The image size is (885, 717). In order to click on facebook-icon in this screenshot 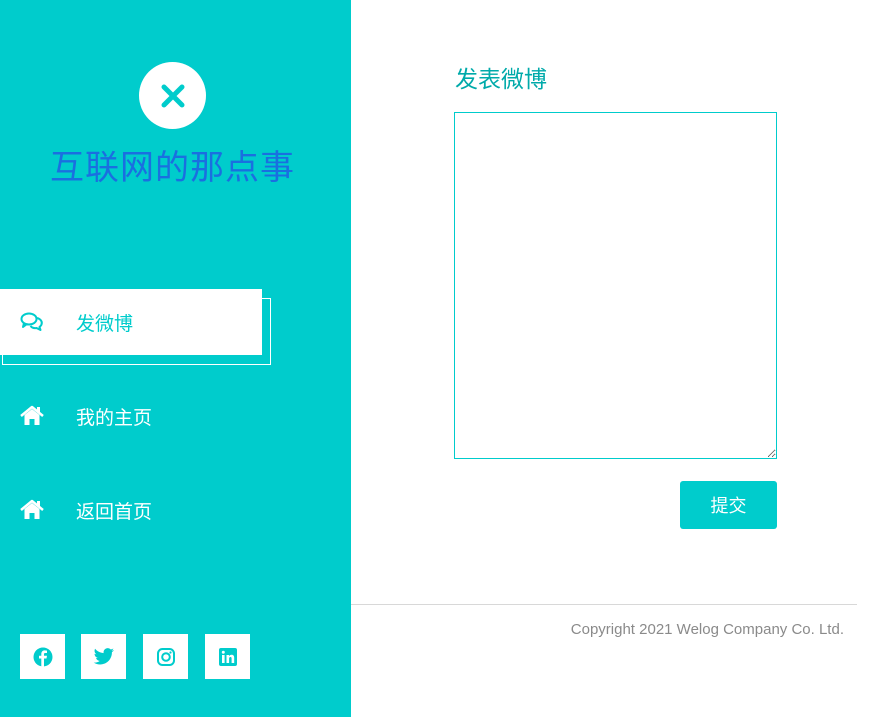, I will do `click(42, 656)`.